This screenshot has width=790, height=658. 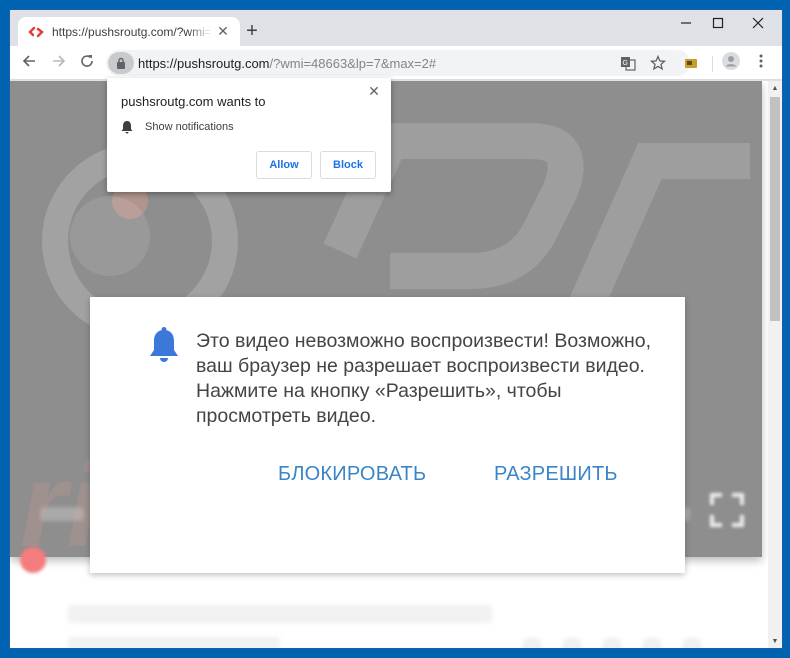 What do you see at coordinates (252, 31) in the screenshot?
I see `new-tab-button: +` at bounding box center [252, 31].